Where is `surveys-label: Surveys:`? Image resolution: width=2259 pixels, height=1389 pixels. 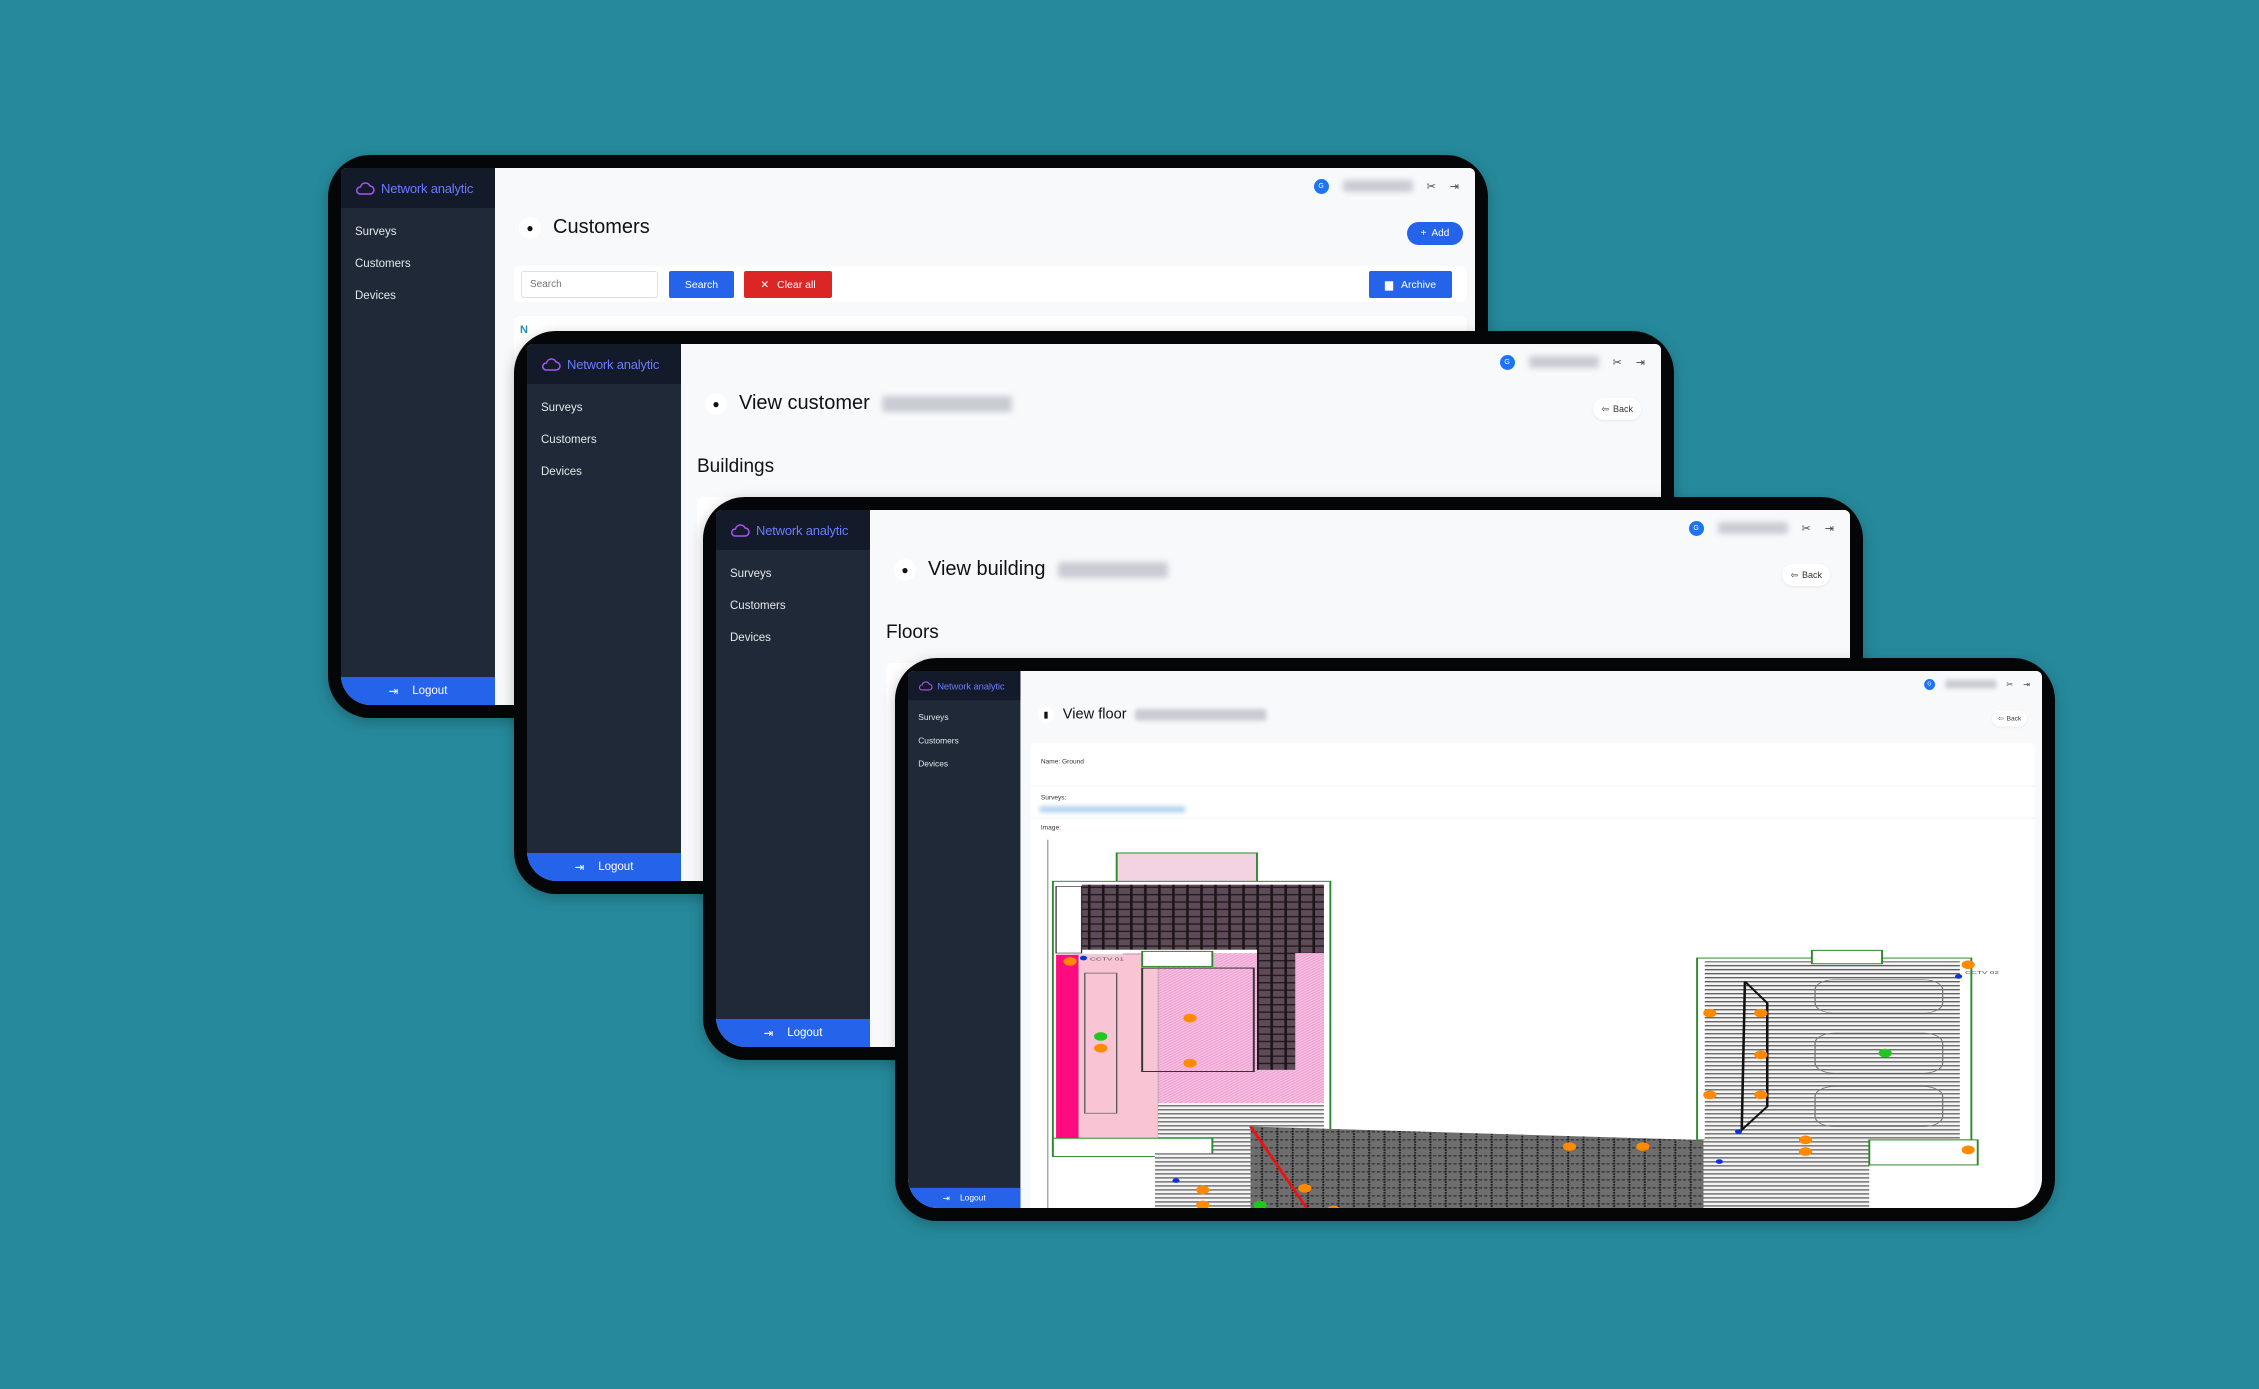 surveys-label: Surveys: is located at coordinates (1053, 797).